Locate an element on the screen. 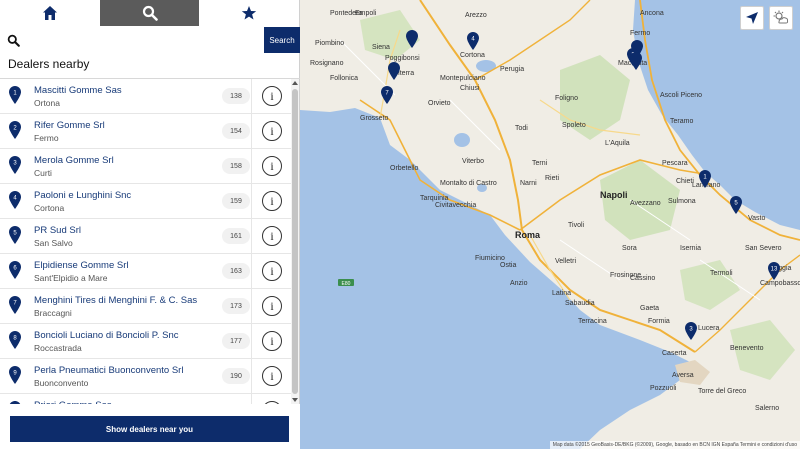 This screenshot has height=449, width=800. weather-button is located at coordinates (781, 18).